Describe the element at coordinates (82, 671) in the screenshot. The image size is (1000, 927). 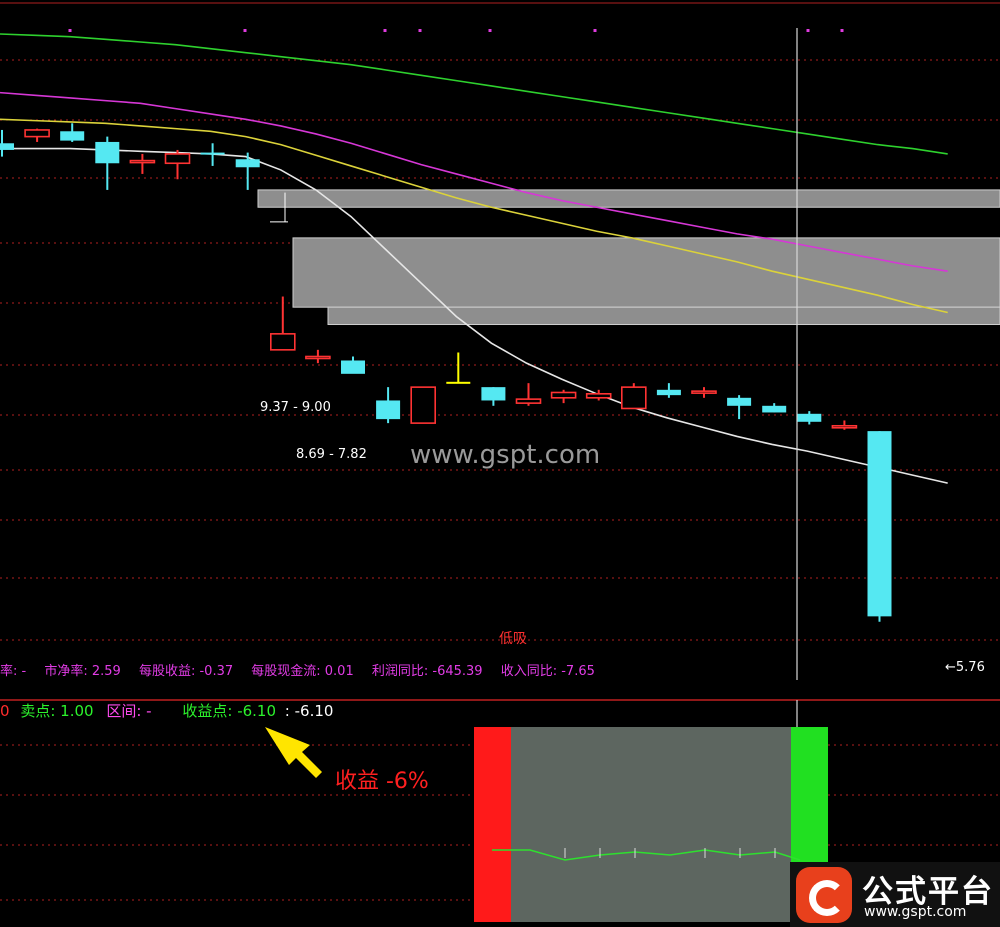
I see `pb-ratio: 市净率: 2.59` at that location.